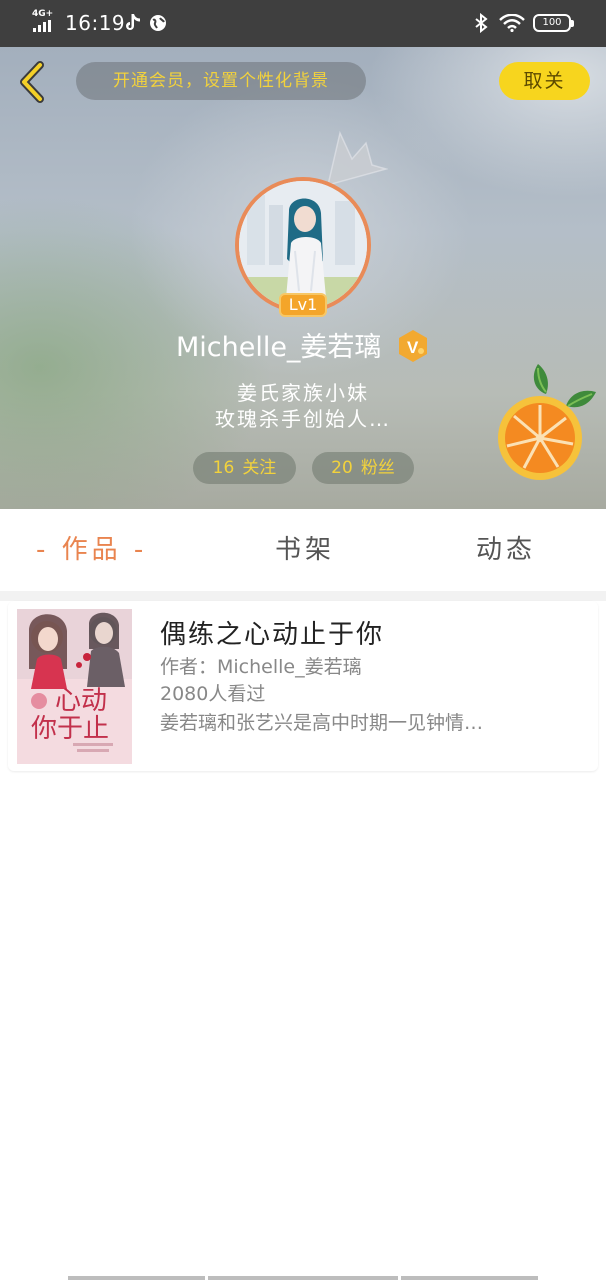 This screenshot has height=1280, width=606. Describe the element at coordinates (213, 694) in the screenshot. I see `book-views: 2080人看过` at that location.